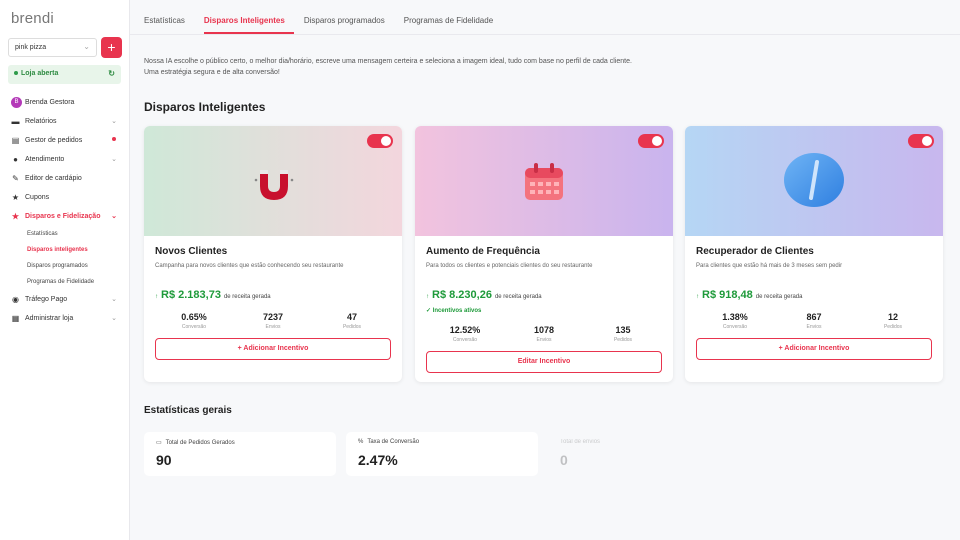  What do you see at coordinates (114, 139) in the screenshot?
I see `notification-dot-icon` at bounding box center [114, 139].